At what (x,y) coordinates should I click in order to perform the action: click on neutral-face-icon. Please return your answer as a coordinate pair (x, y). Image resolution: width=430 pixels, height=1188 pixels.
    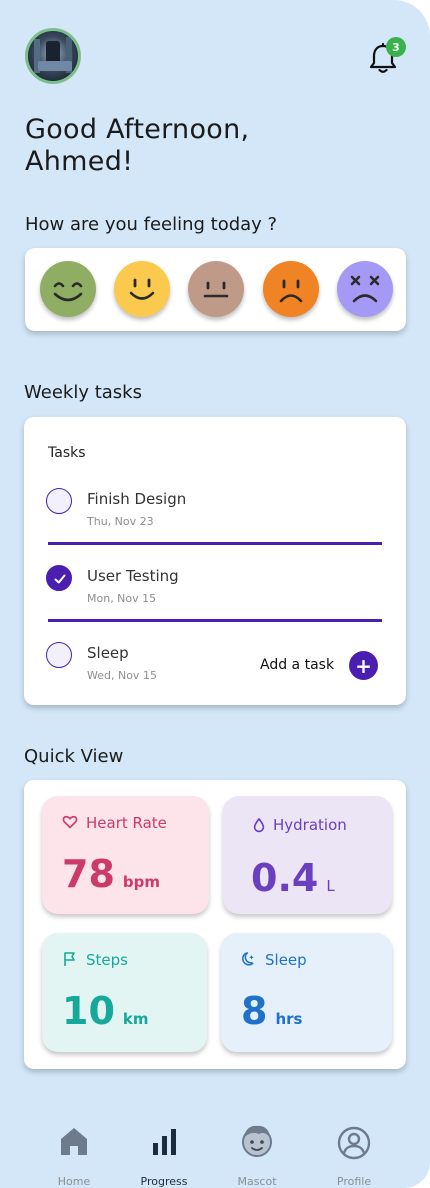
    Looking at the image, I should click on (216, 289).